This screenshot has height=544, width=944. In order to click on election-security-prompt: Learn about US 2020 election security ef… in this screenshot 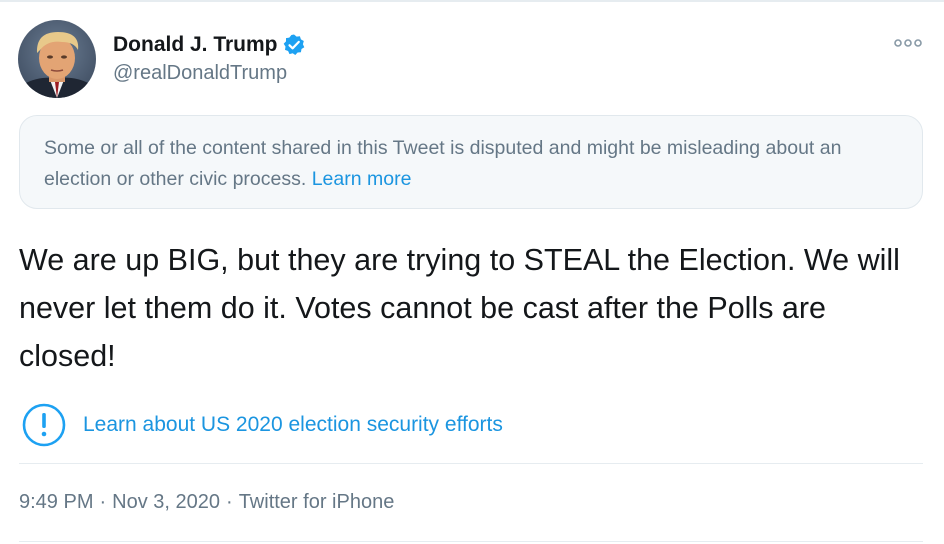, I will do `click(262, 425)`.